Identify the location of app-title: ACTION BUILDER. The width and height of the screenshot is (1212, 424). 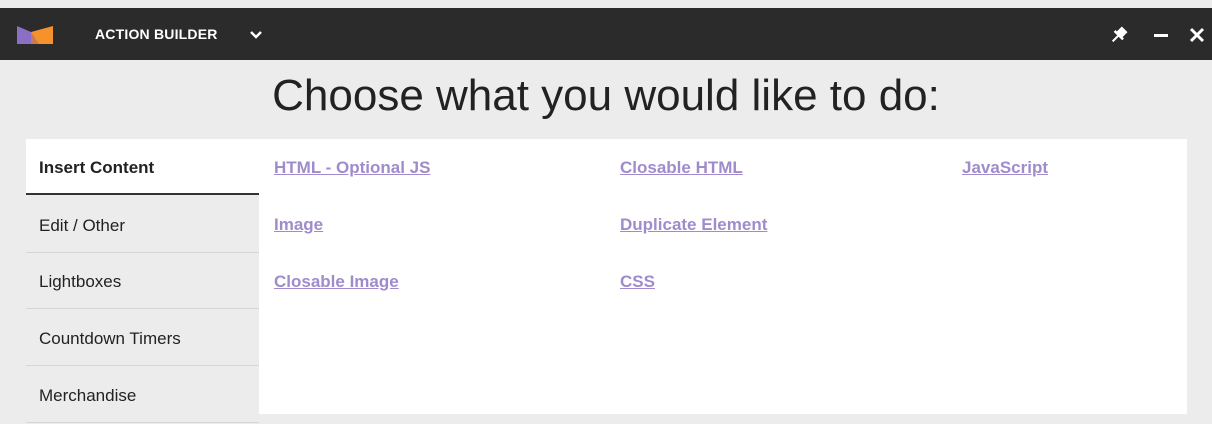
(156, 34).